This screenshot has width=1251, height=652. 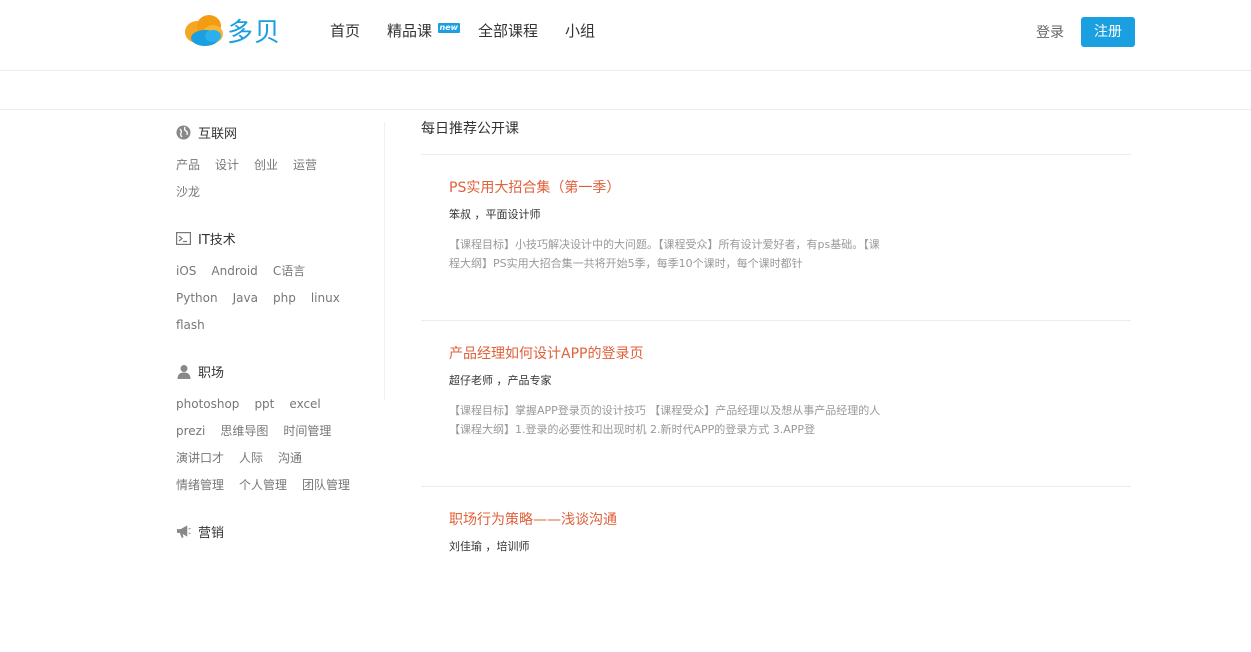 What do you see at coordinates (211, 373) in the screenshot?
I see `category-name: 职场` at bounding box center [211, 373].